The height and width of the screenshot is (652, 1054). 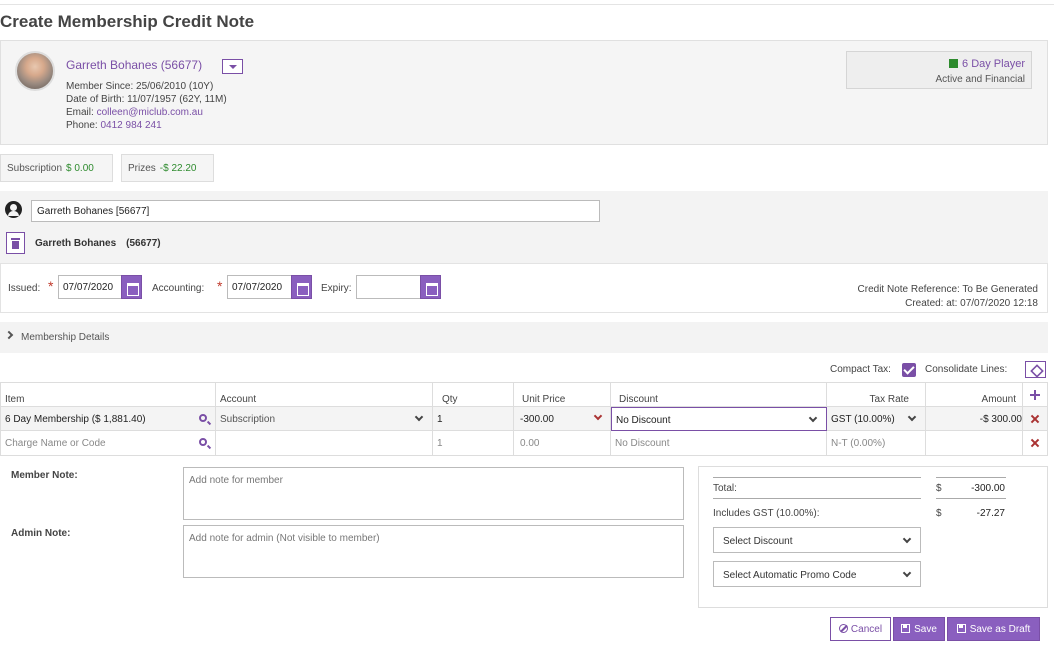 I want to click on header-item: Item, so click(x=108, y=395).